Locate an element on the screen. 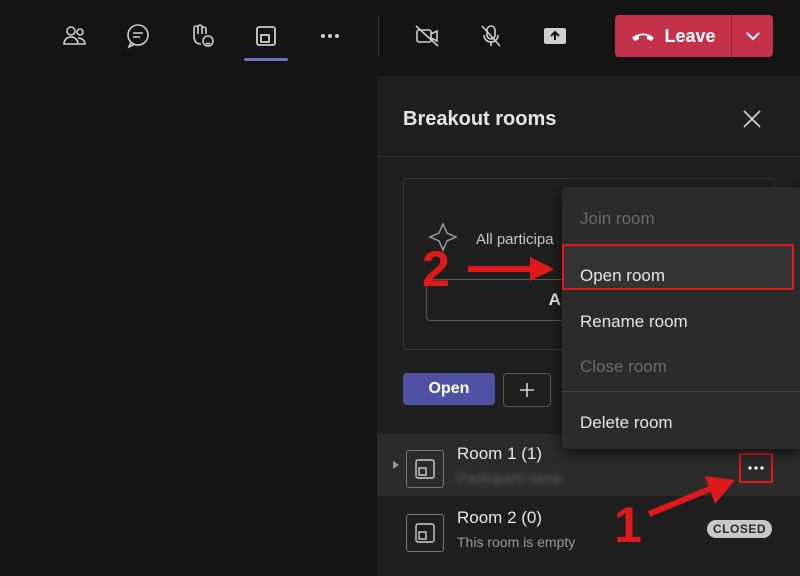 This screenshot has width=800, height=576. menu-item-delete-room: Delete room is located at coordinates (626, 423).